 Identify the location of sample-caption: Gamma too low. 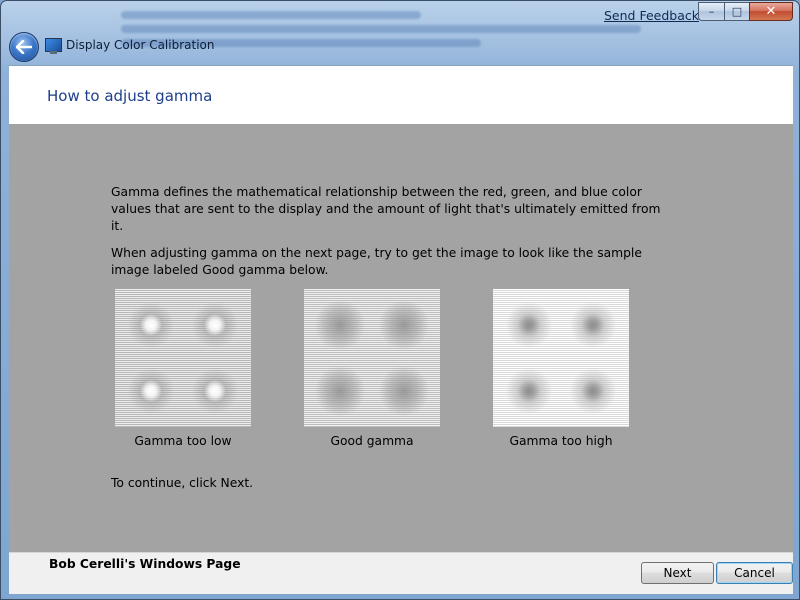
(183, 441).